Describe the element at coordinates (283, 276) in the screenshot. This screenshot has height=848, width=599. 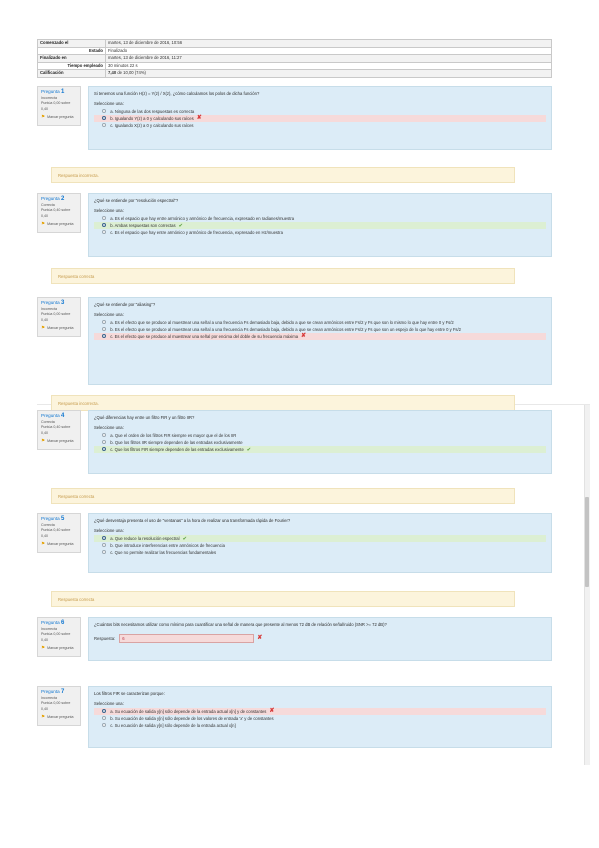
I see `answer-feedback: Respuesta correcta` at that location.